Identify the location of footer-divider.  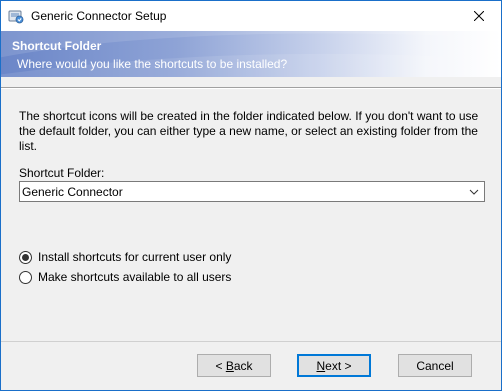
(251, 341).